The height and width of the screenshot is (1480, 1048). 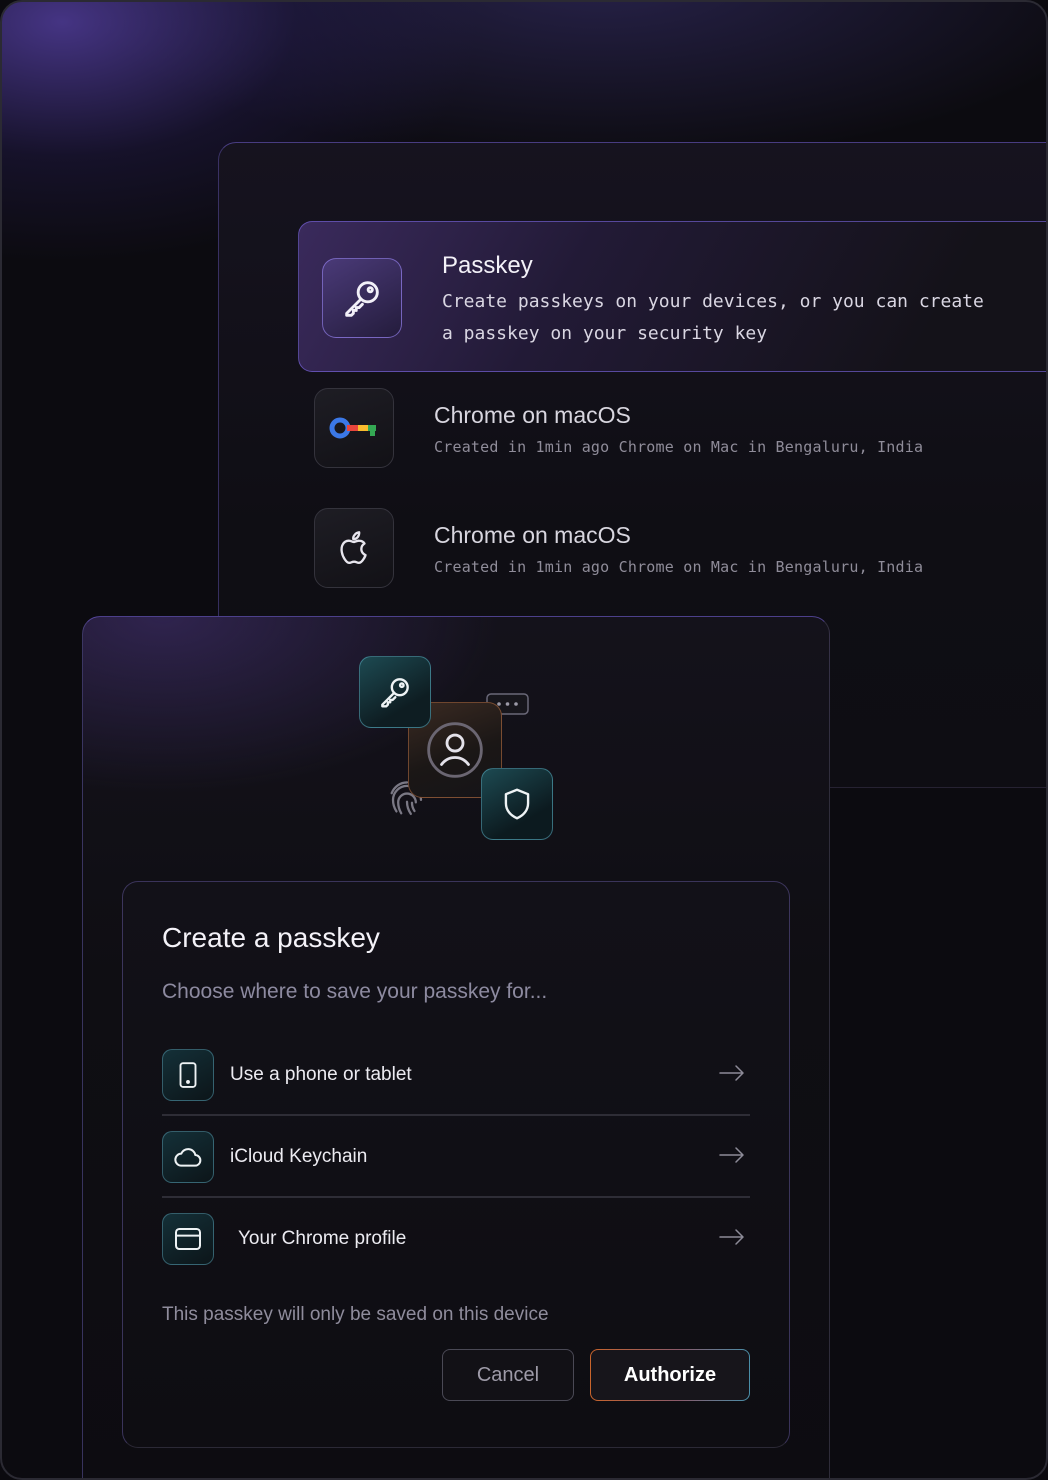 I want to click on option-label: Use a phone or tablet, so click(x=321, y=1074).